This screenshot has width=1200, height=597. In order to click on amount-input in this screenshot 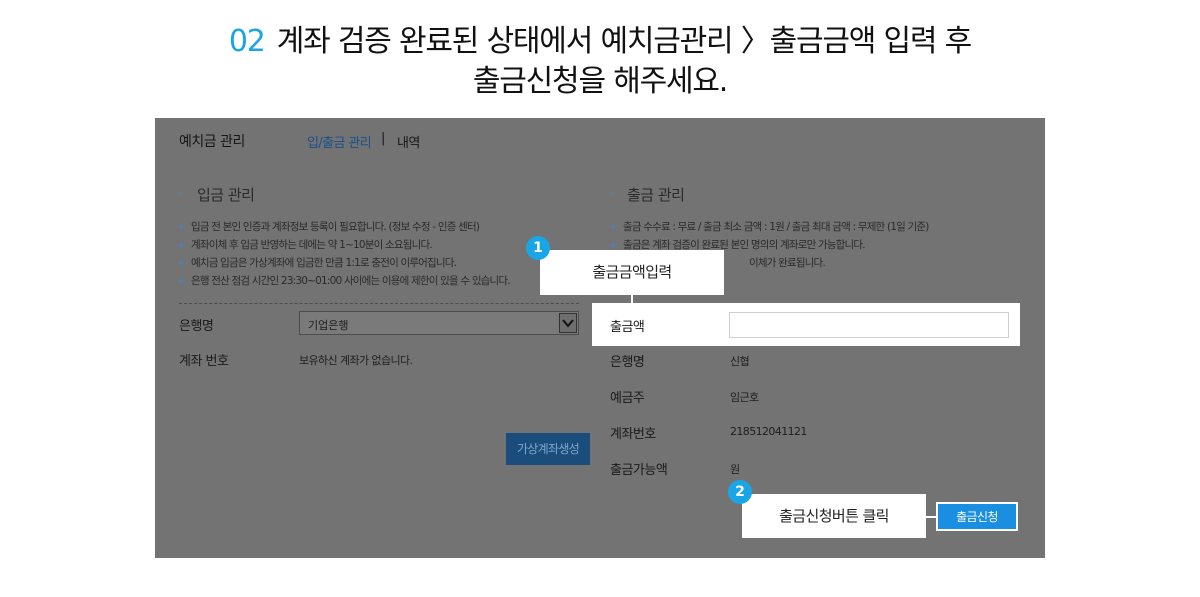, I will do `click(869, 325)`.